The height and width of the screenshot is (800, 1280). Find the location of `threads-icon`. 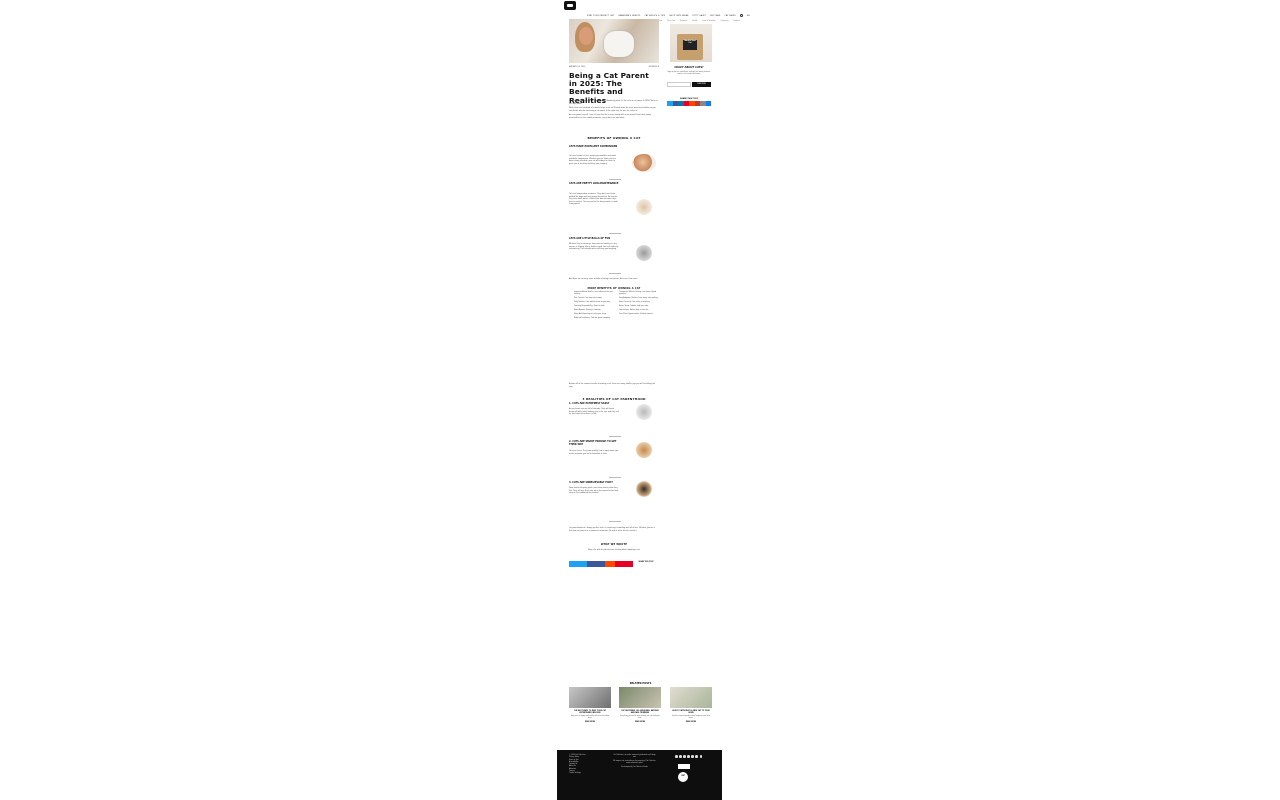

threads-icon is located at coordinates (701, 756).